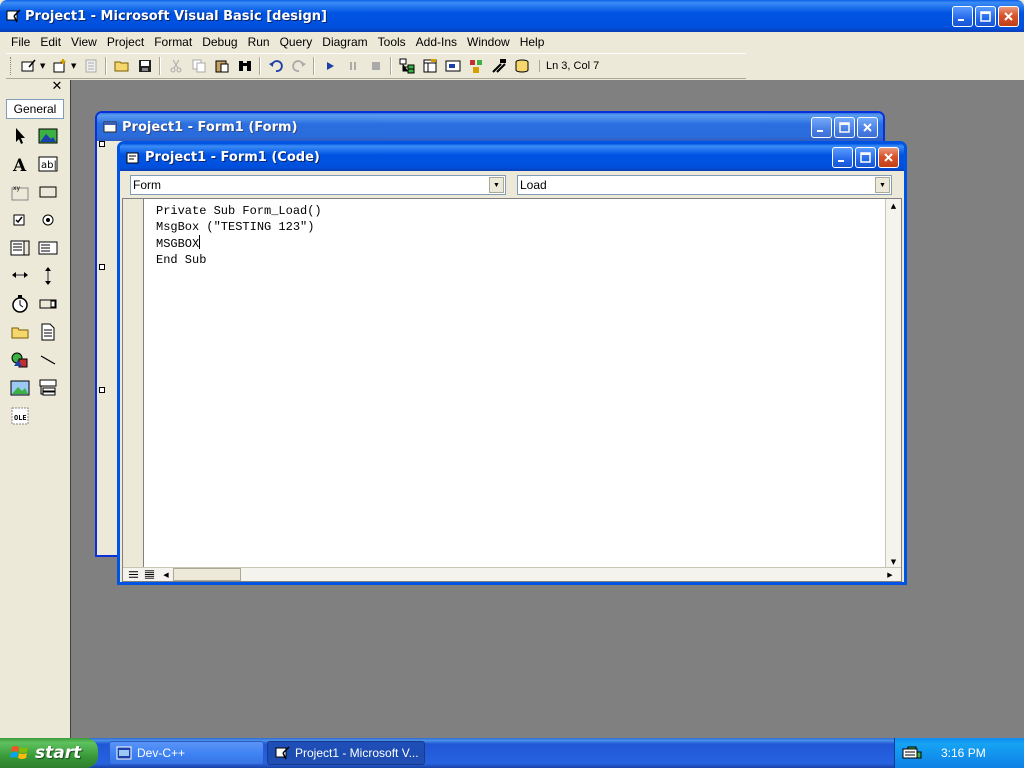 The image size is (1024, 768). What do you see at coordinates (28, 66) in the screenshot?
I see `add-project-button` at bounding box center [28, 66].